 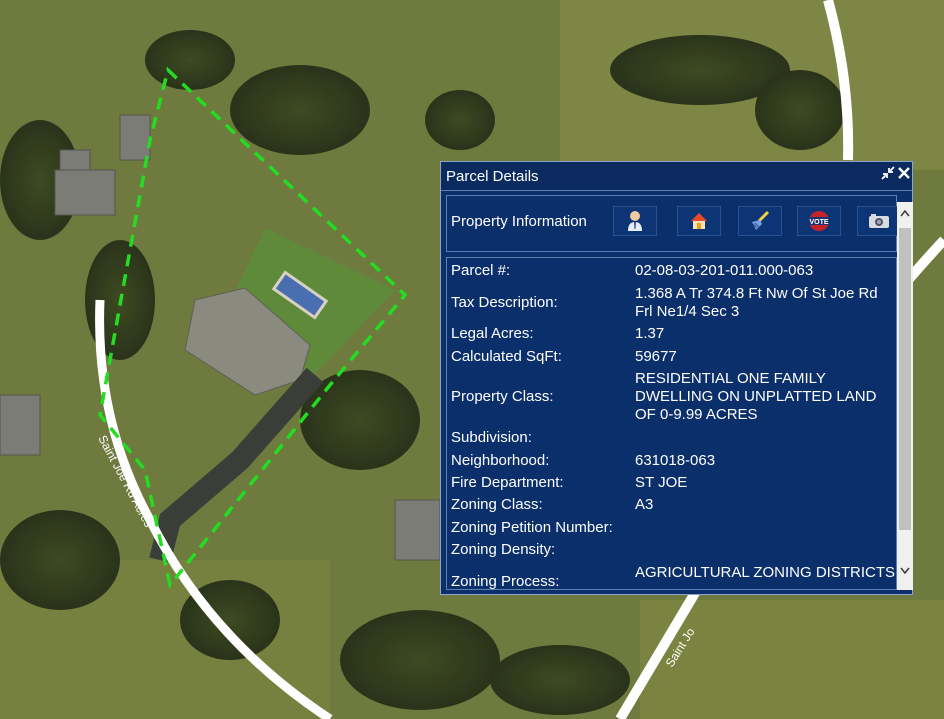 I want to click on detail-value: 1.37, so click(x=650, y=333).